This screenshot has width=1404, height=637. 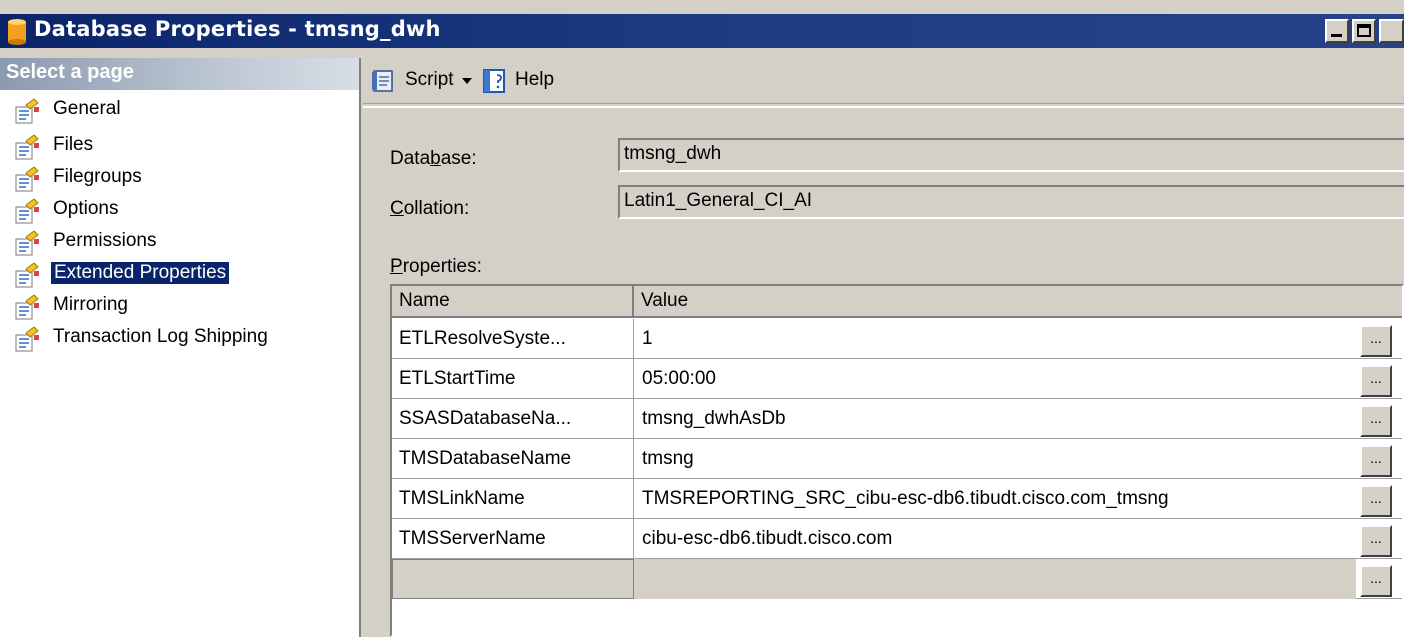 I want to click on property-name-cell: TMSServerName, so click(x=513, y=539).